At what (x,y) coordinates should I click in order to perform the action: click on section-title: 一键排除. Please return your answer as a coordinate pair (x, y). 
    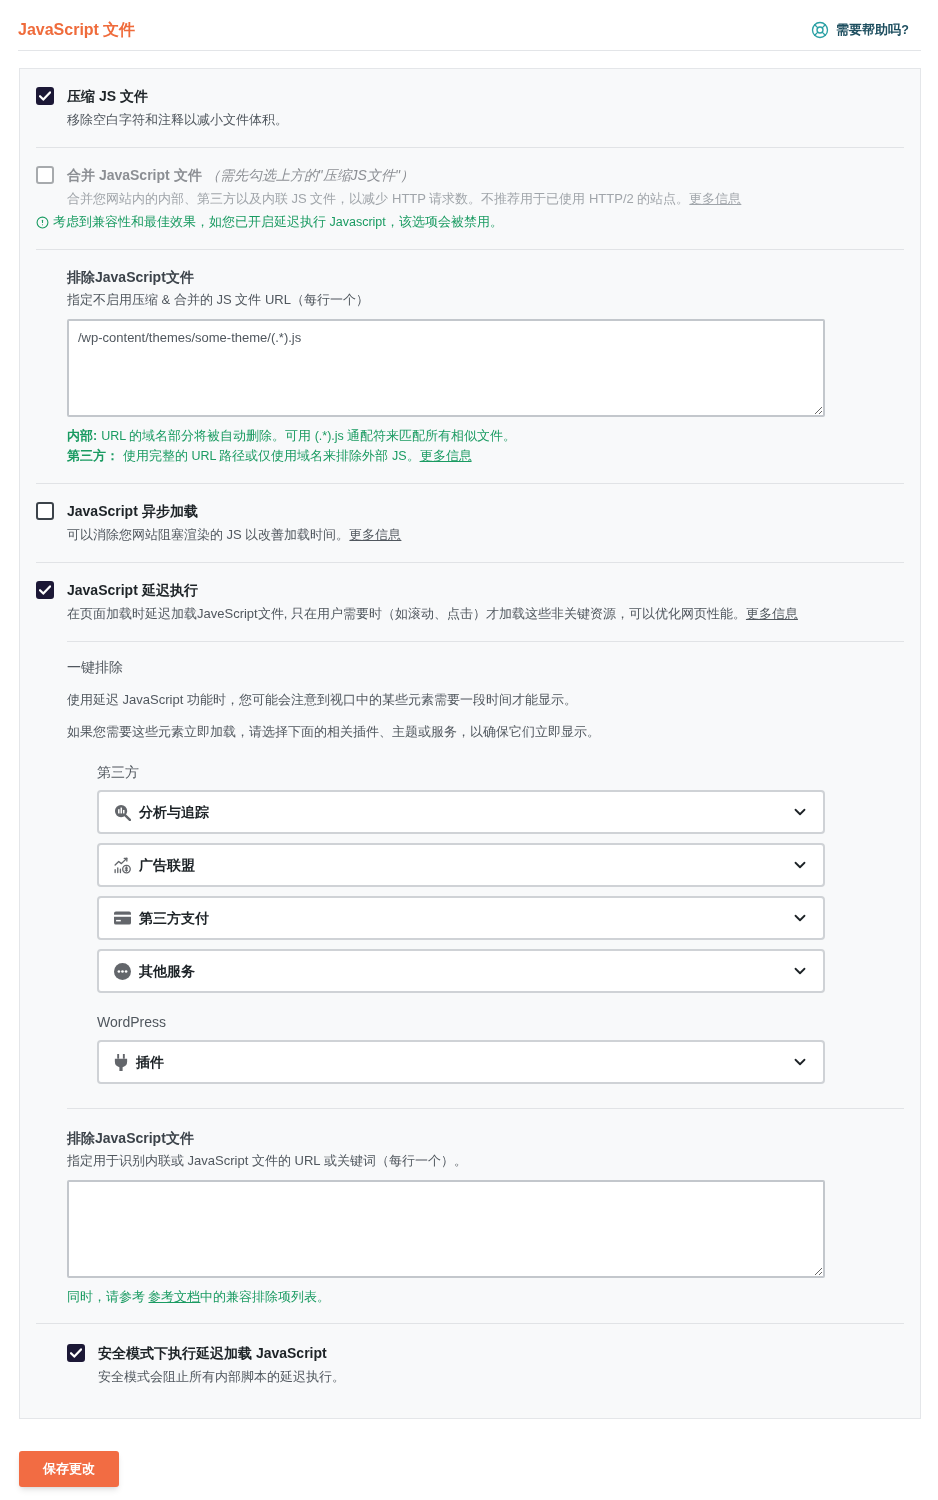
    Looking at the image, I should click on (95, 667).